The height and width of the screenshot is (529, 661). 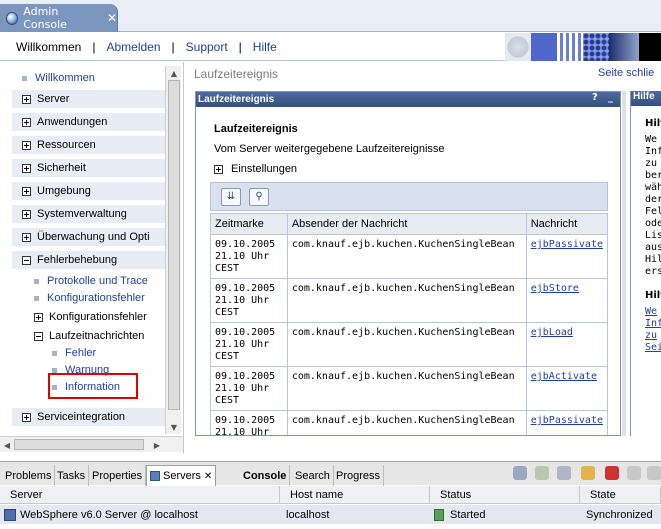 I want to click on server-row-status: Started, so click(x=505, y=514).